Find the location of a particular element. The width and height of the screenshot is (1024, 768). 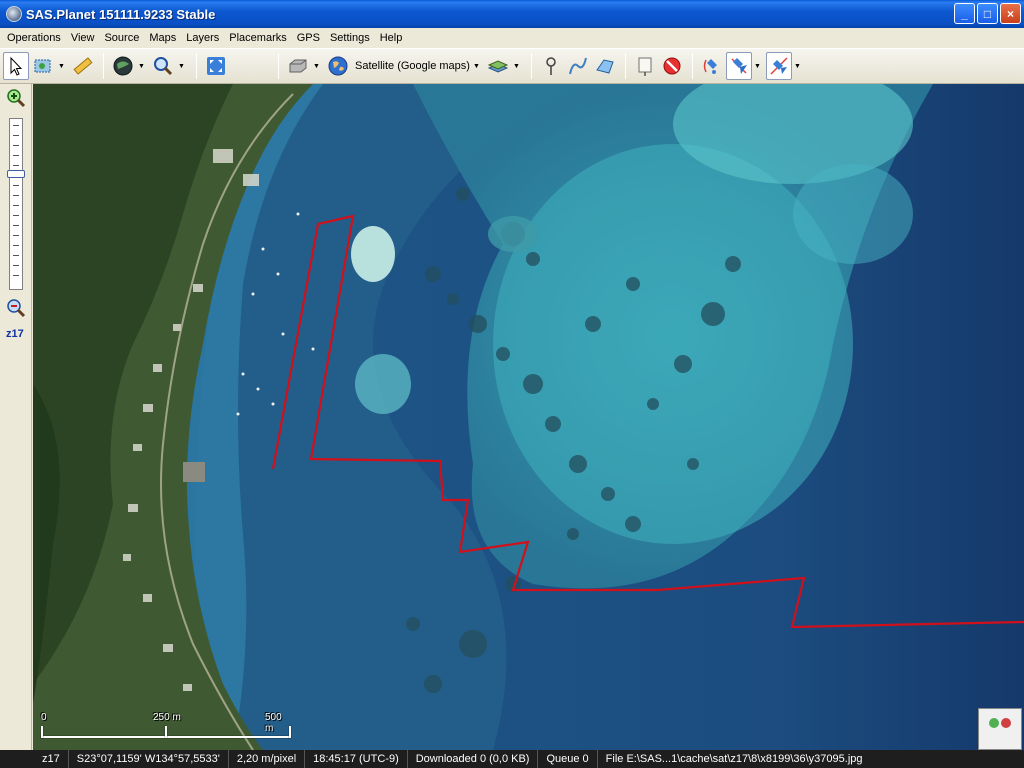

add-path-button is located at coordinates (578, 66).